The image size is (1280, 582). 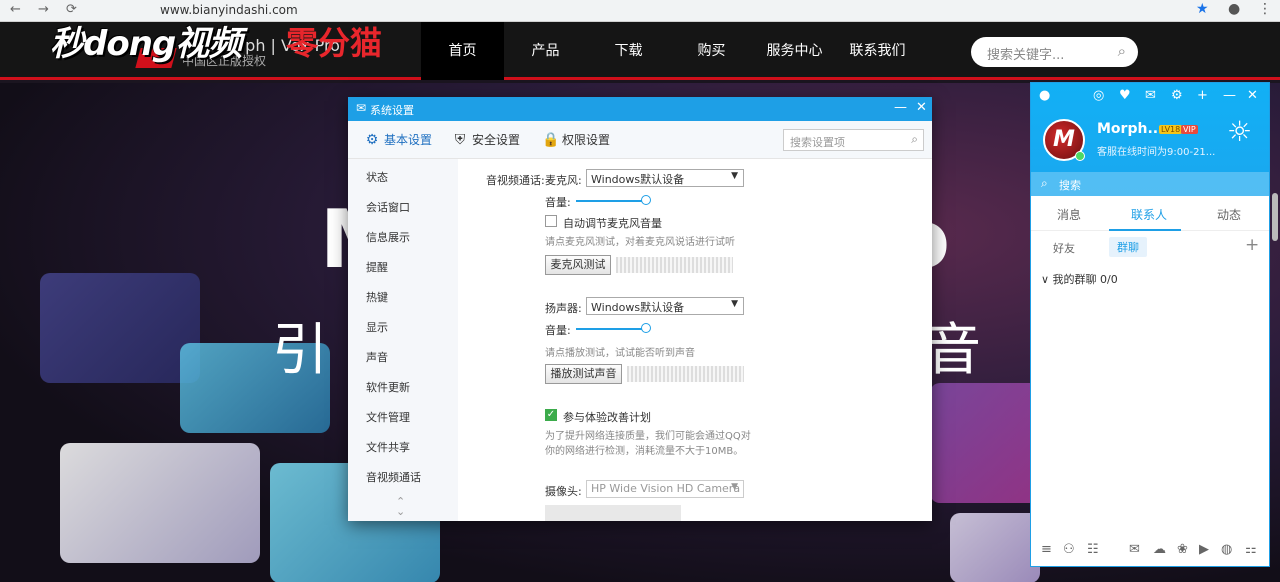 I want to click on tab-security-settings: ⛨ 安全设置, so click(x=486, y=139).